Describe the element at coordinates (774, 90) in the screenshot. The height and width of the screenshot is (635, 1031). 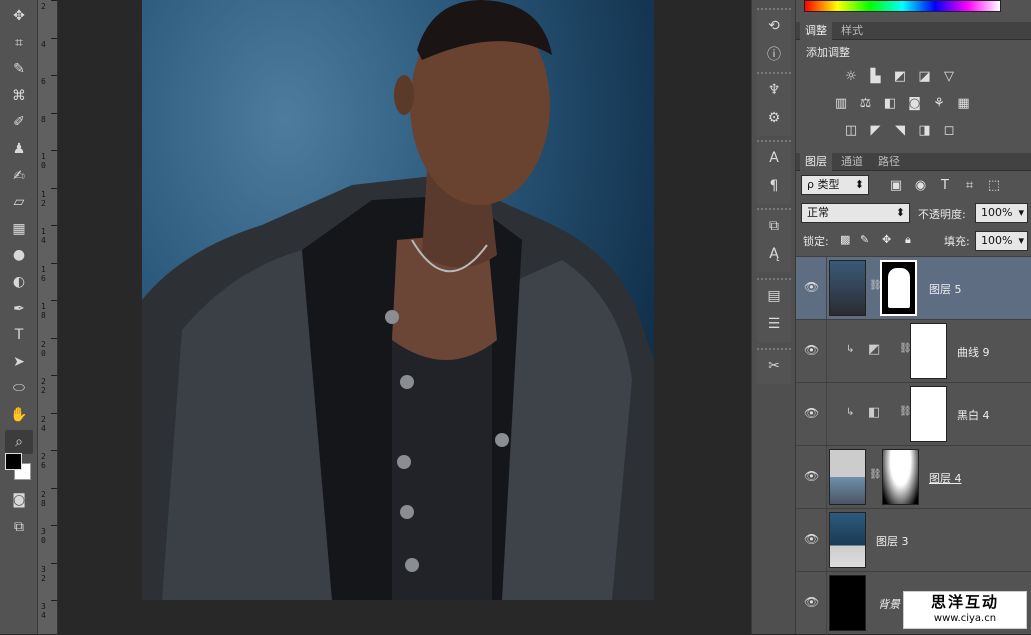
I see `brush-presets-icon: ♆` at that location.